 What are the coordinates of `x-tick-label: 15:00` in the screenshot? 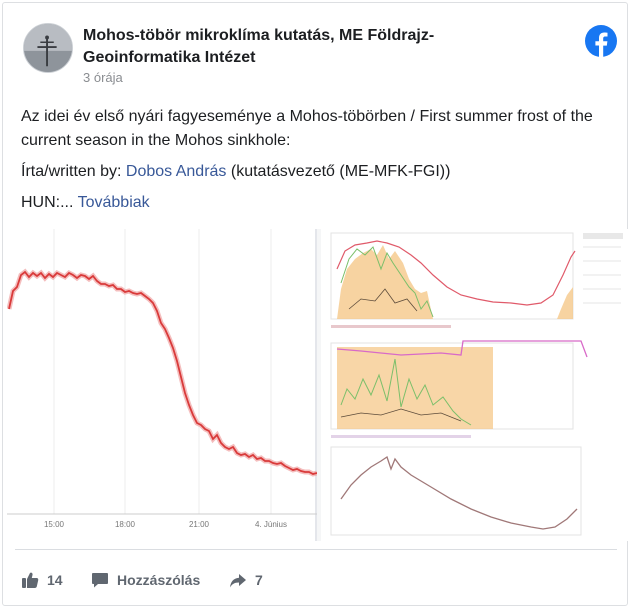 It's located at (54, 524).